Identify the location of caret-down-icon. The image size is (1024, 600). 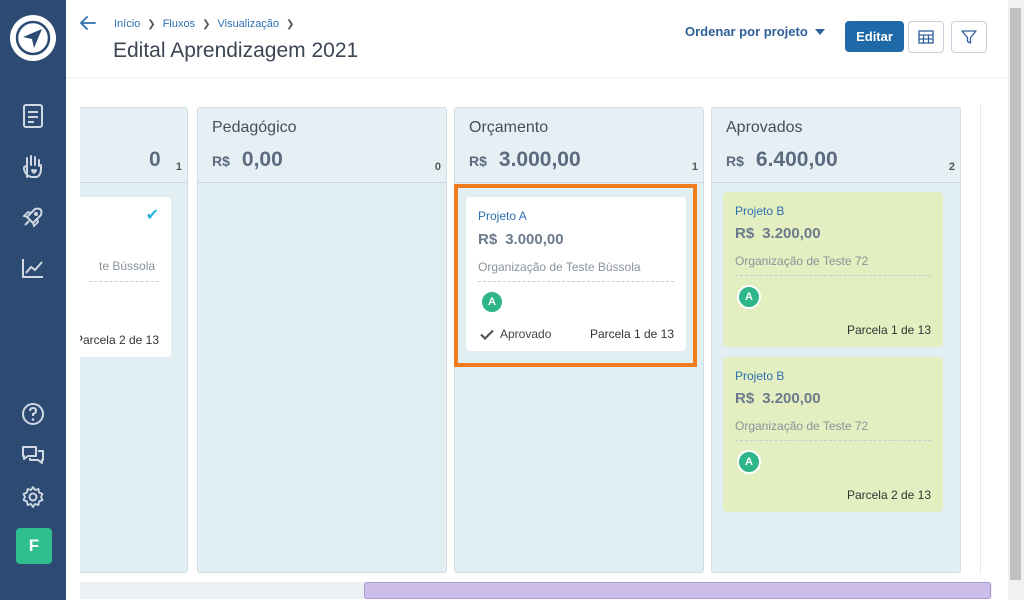
(819, 31).